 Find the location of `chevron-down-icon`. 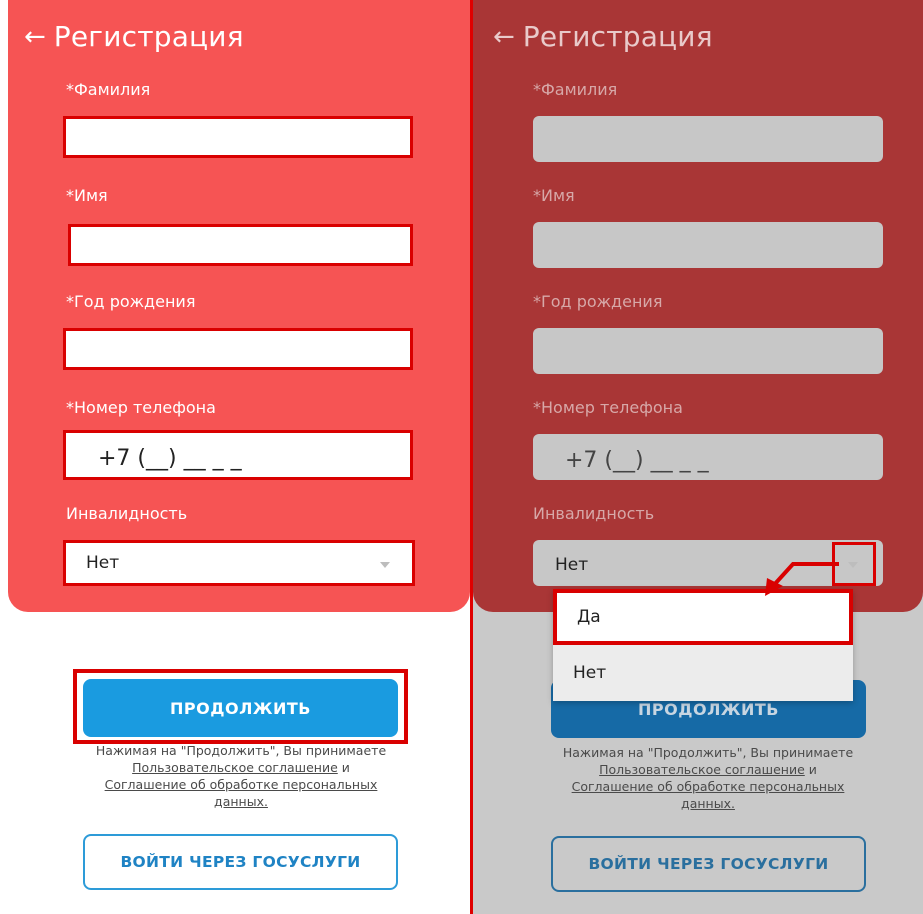

chevron-down-icon is located at coordinates (385, 565).